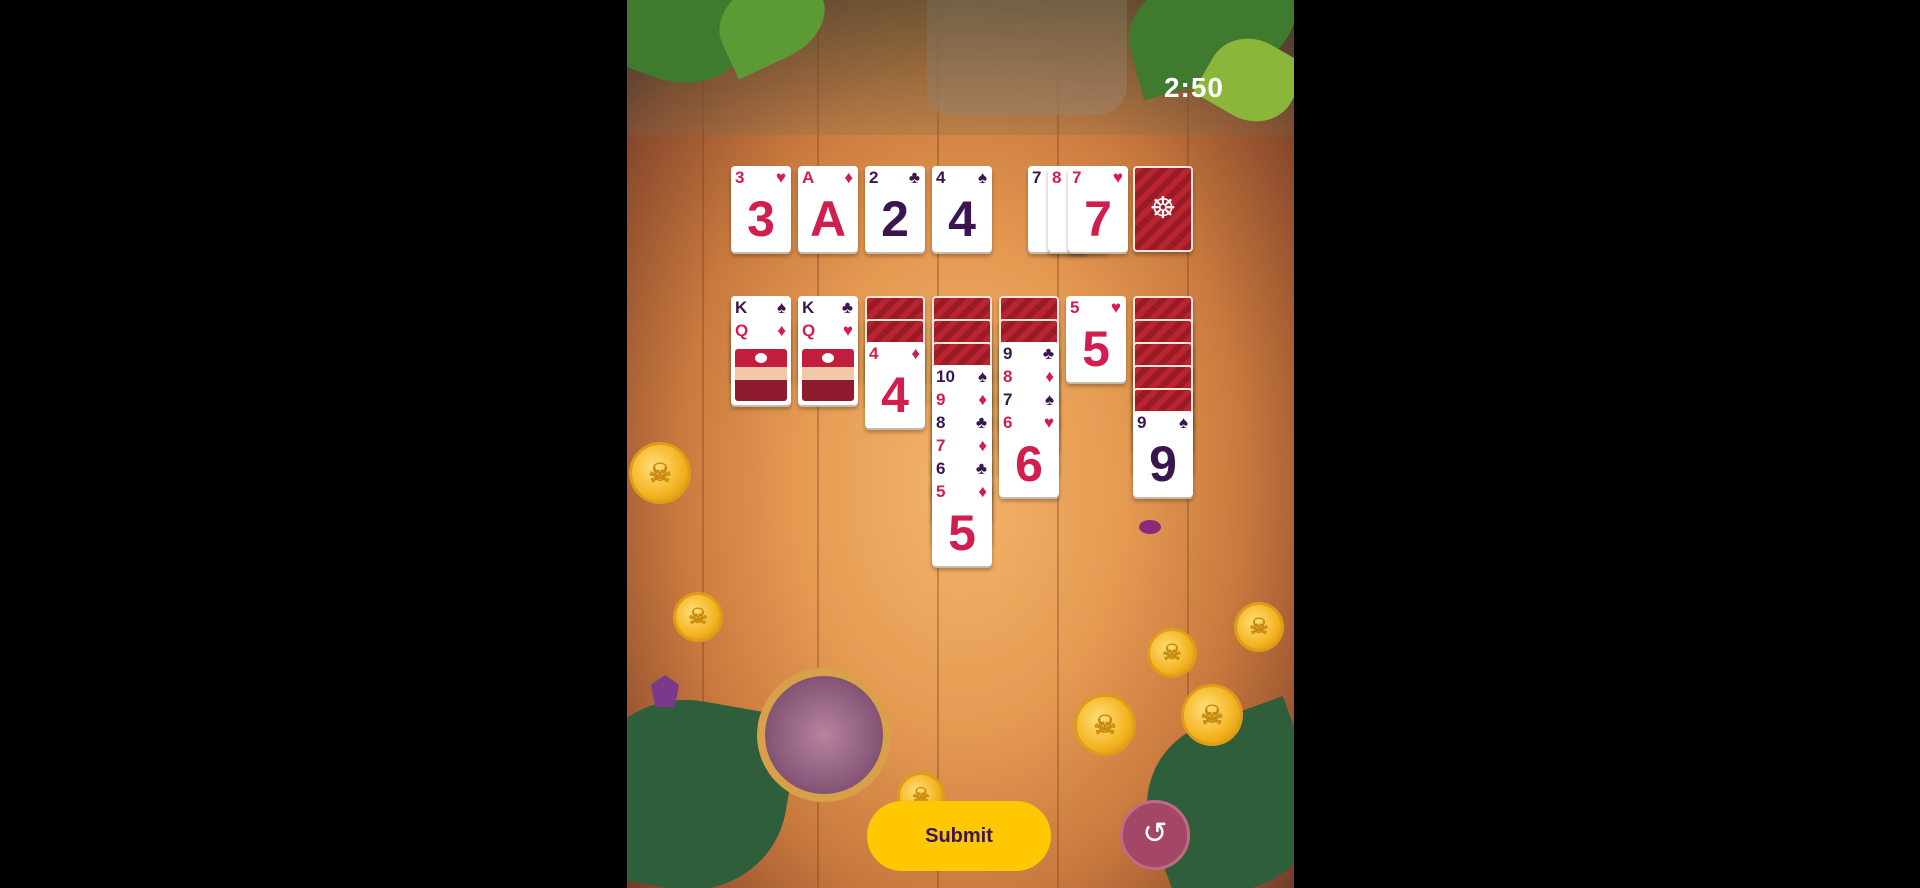 The height and width of the screenshot is (888, 1920). I want to click on compass-decoration, so click(824, 735).